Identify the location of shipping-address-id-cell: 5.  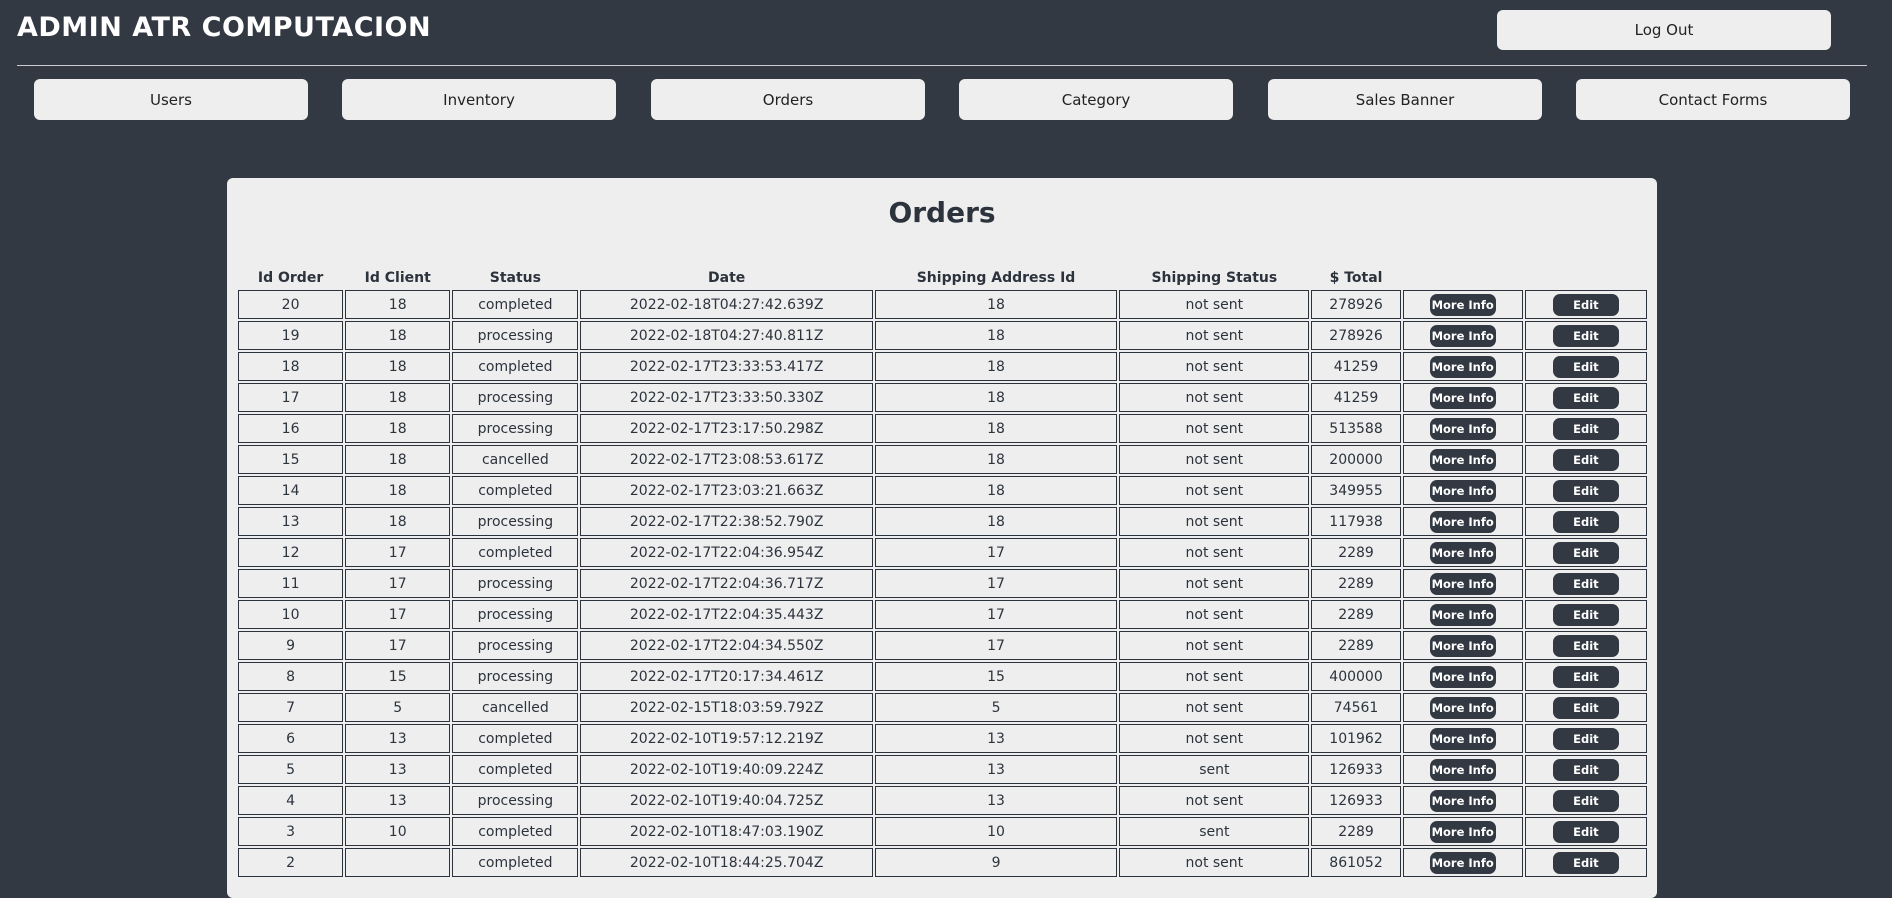
(996, 707).